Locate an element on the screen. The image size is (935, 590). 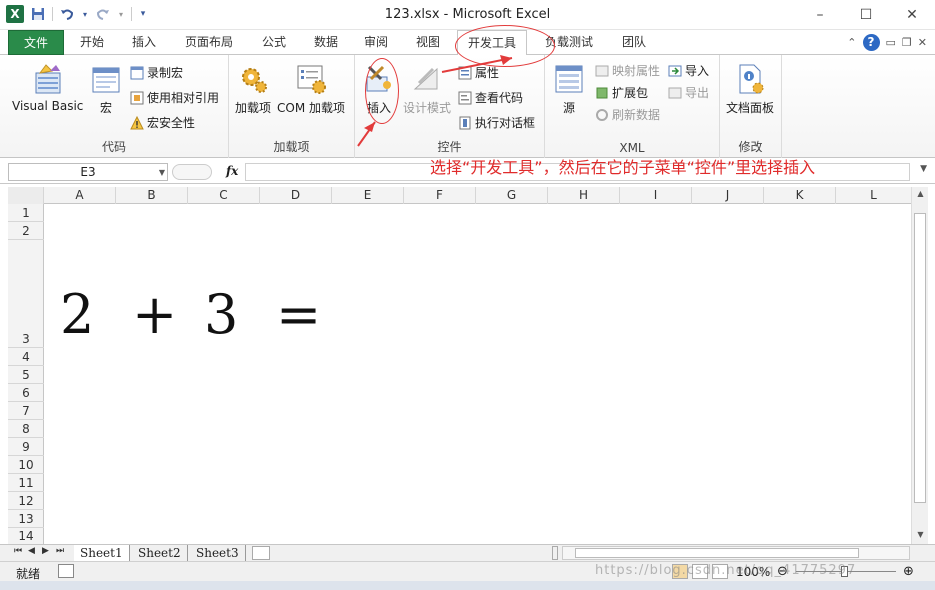
annotation-instruction: 选择“开发工具”，然后在它的子菜单“控件”里选择插入 is located at coordinates (623, 167).